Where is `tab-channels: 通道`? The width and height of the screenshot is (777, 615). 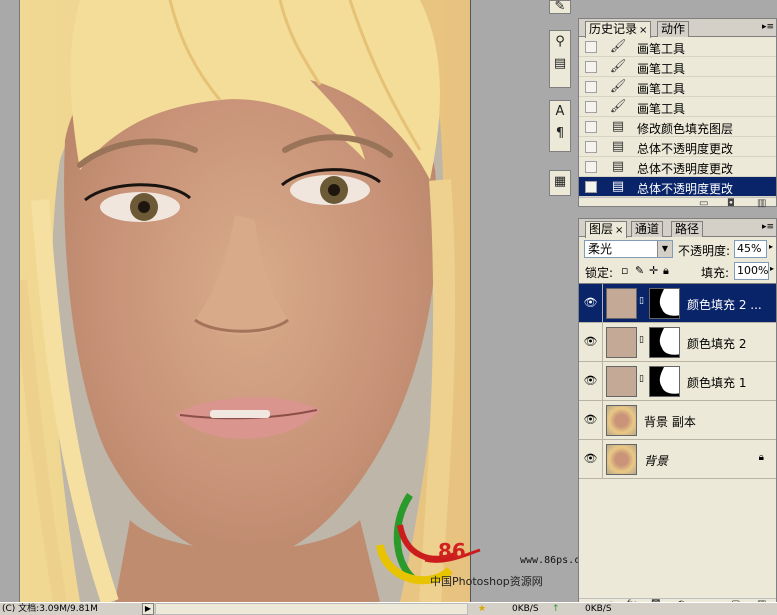 tab-channels: 通道 is located at coordinates (647, 229).